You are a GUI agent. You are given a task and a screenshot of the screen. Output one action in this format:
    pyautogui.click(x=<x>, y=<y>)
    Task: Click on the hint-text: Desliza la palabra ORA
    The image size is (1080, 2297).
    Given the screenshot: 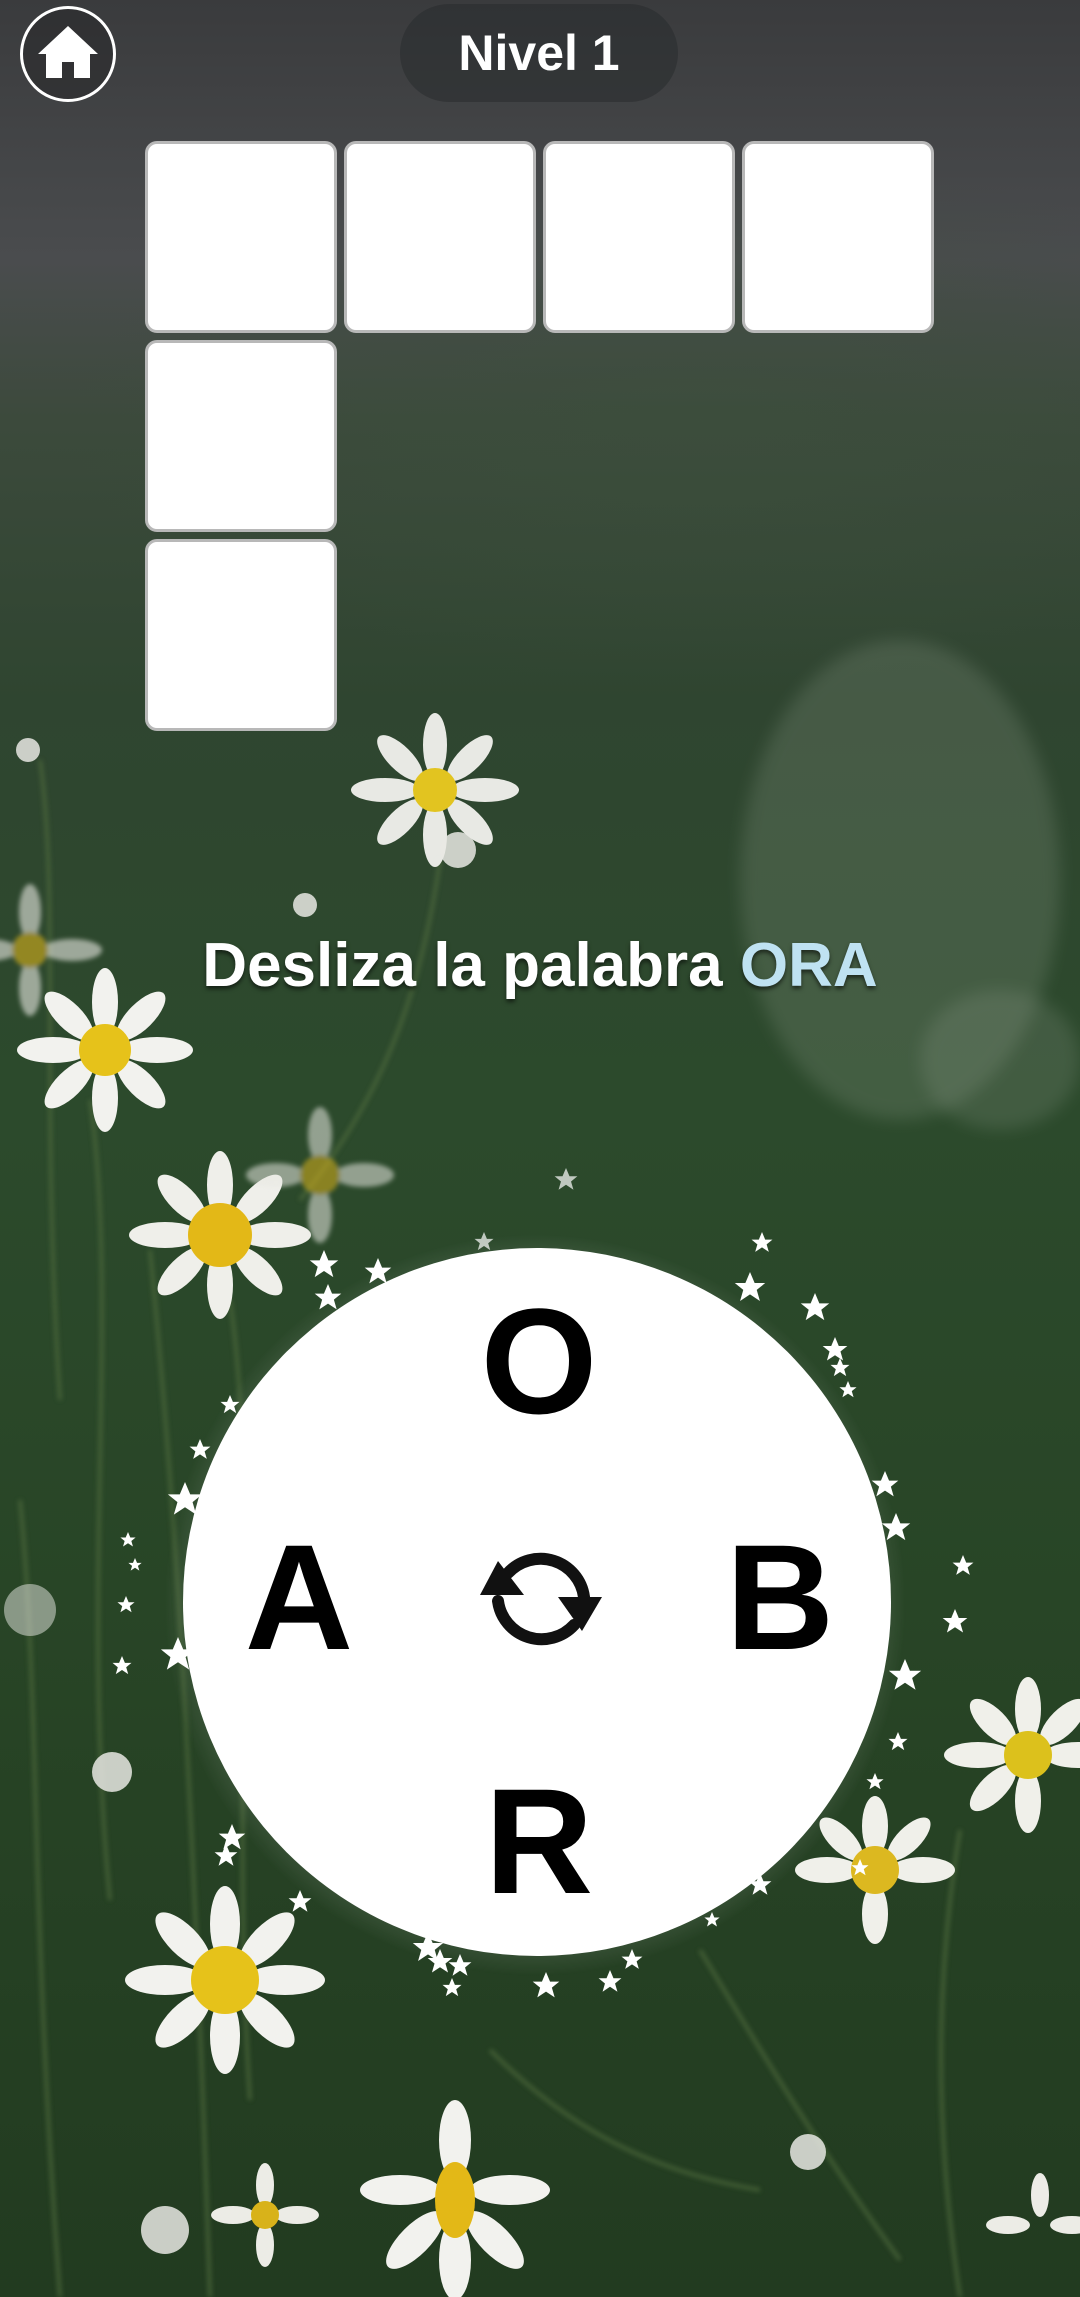 What is the action you would take?
    pyautogui.click(x=540, y=965)
    